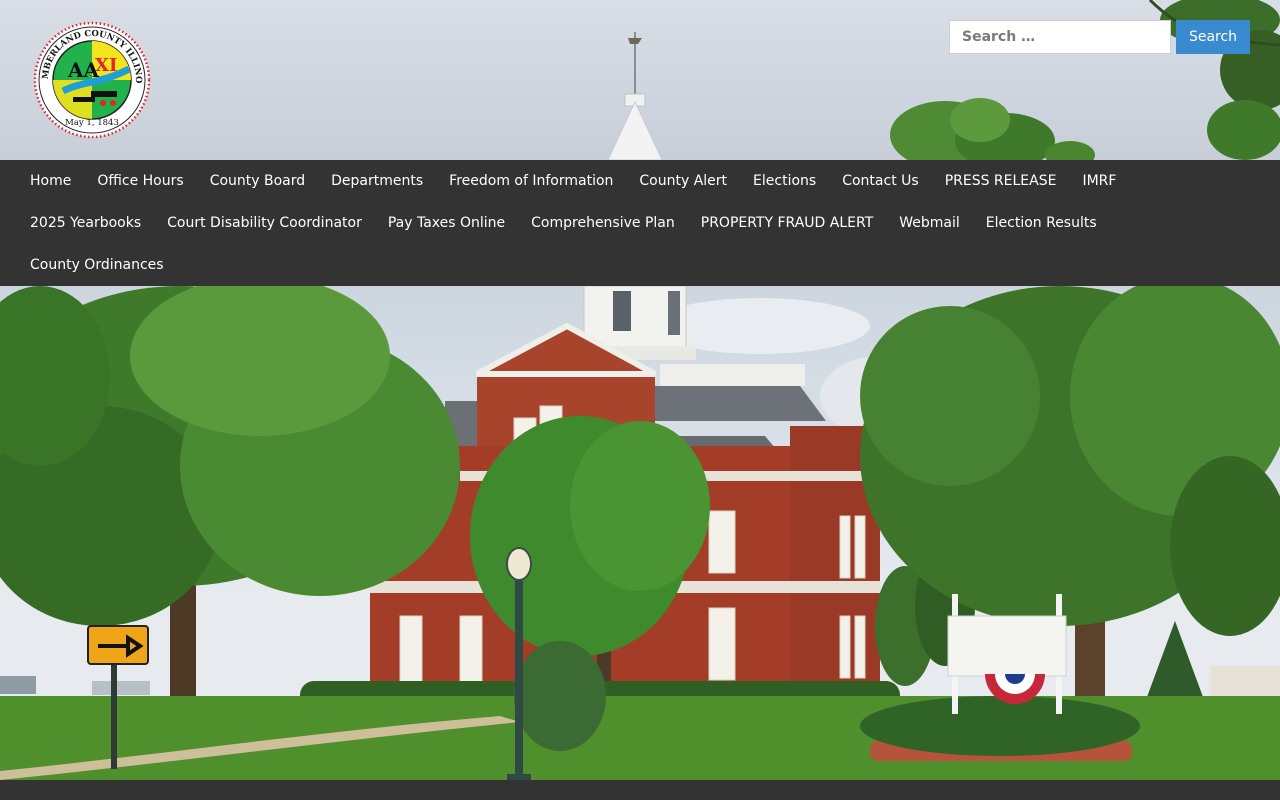 This screenshot has height=800, width=1280. Describe the element at coordinates (676, 181) in the screenshot. I see `nav-item-county-alert: County Alert` at that location.